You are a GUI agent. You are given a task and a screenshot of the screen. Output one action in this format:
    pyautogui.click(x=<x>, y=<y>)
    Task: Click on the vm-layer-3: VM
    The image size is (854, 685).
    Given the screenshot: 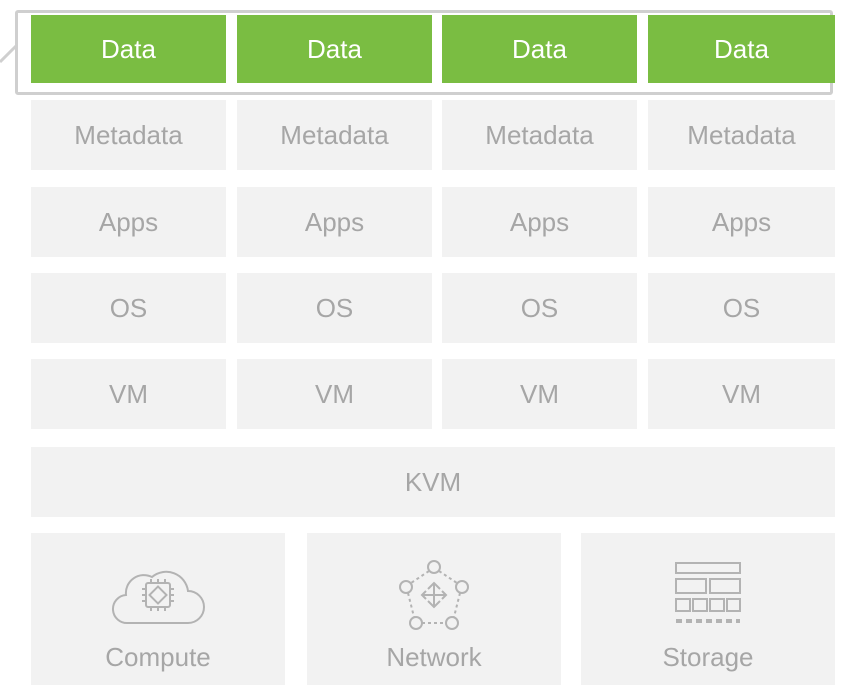 What is the action you would take?
    pyautogui.click(x=539, y=394)
    